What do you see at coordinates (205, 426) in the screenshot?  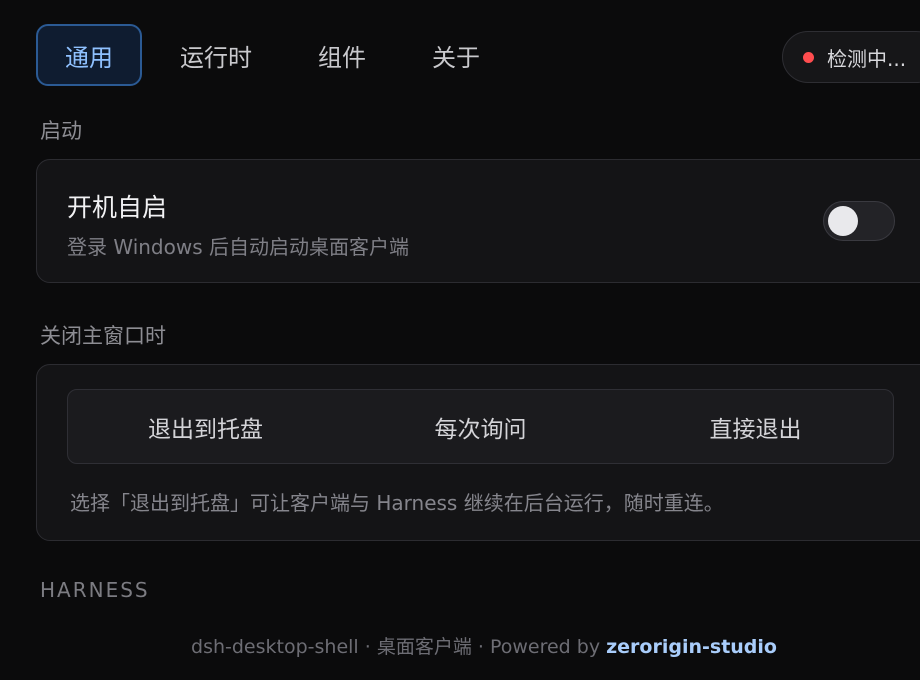 I see `option-exit-to-tray: 退出到托盘` at bounding box center [205, 426].